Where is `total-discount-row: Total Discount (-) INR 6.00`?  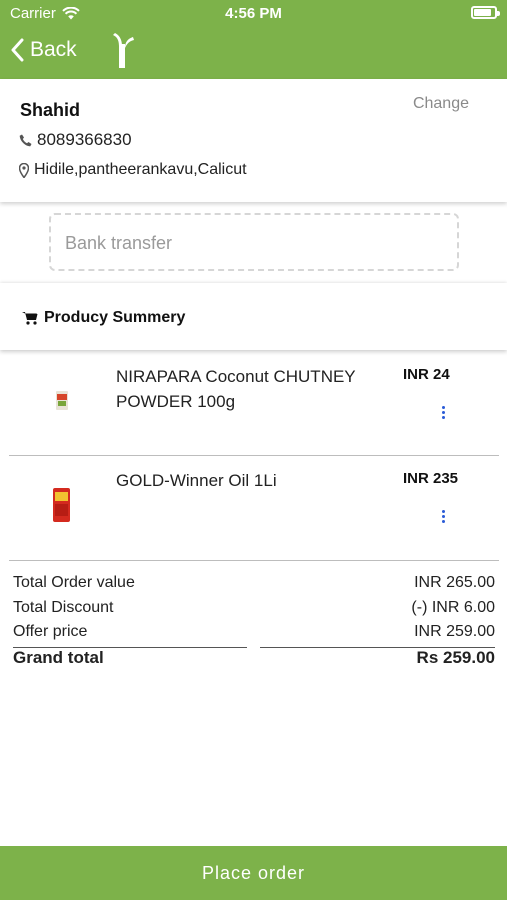
total-discount-row: Total Discount (-) INR 6.00 is located at coordinates (254, 611).